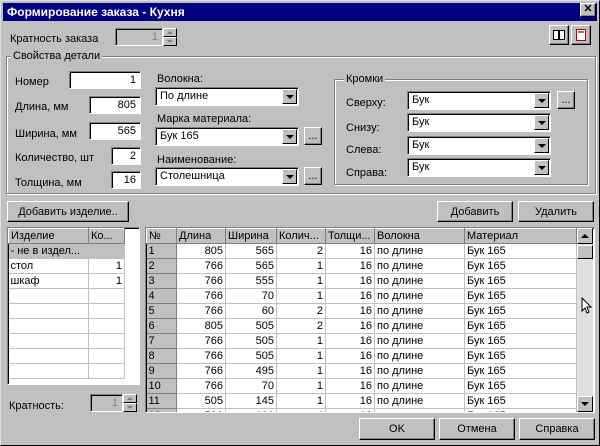 The image size is (600, 446). What do you see at coordinates (361, 356) in the screenshot?
I see `table-row: 8 766 505 1 16 по длине Бук 165` at bounding box center [361, 356].